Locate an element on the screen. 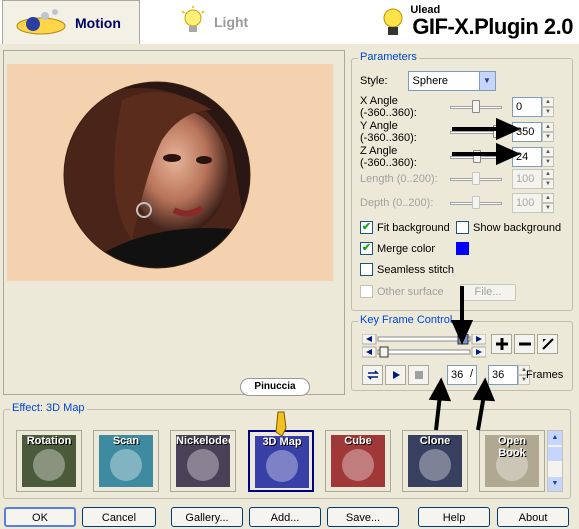  tab-light-label: Light is located at coordinates (231, 22).